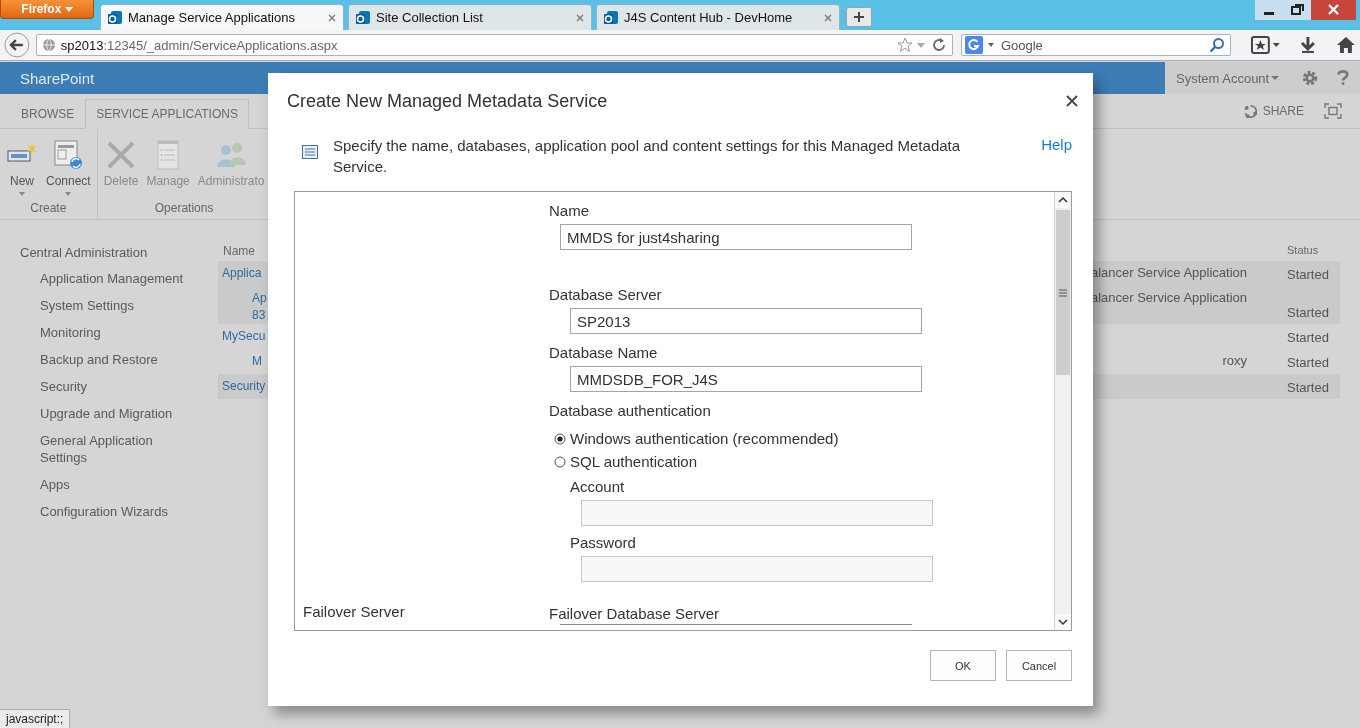 The width and height of the screenshot is (1360, 728). Describe the element at coordinates (57, 78) in the screenshot. I see `sharepoint-brand: SharePoint` at that location.